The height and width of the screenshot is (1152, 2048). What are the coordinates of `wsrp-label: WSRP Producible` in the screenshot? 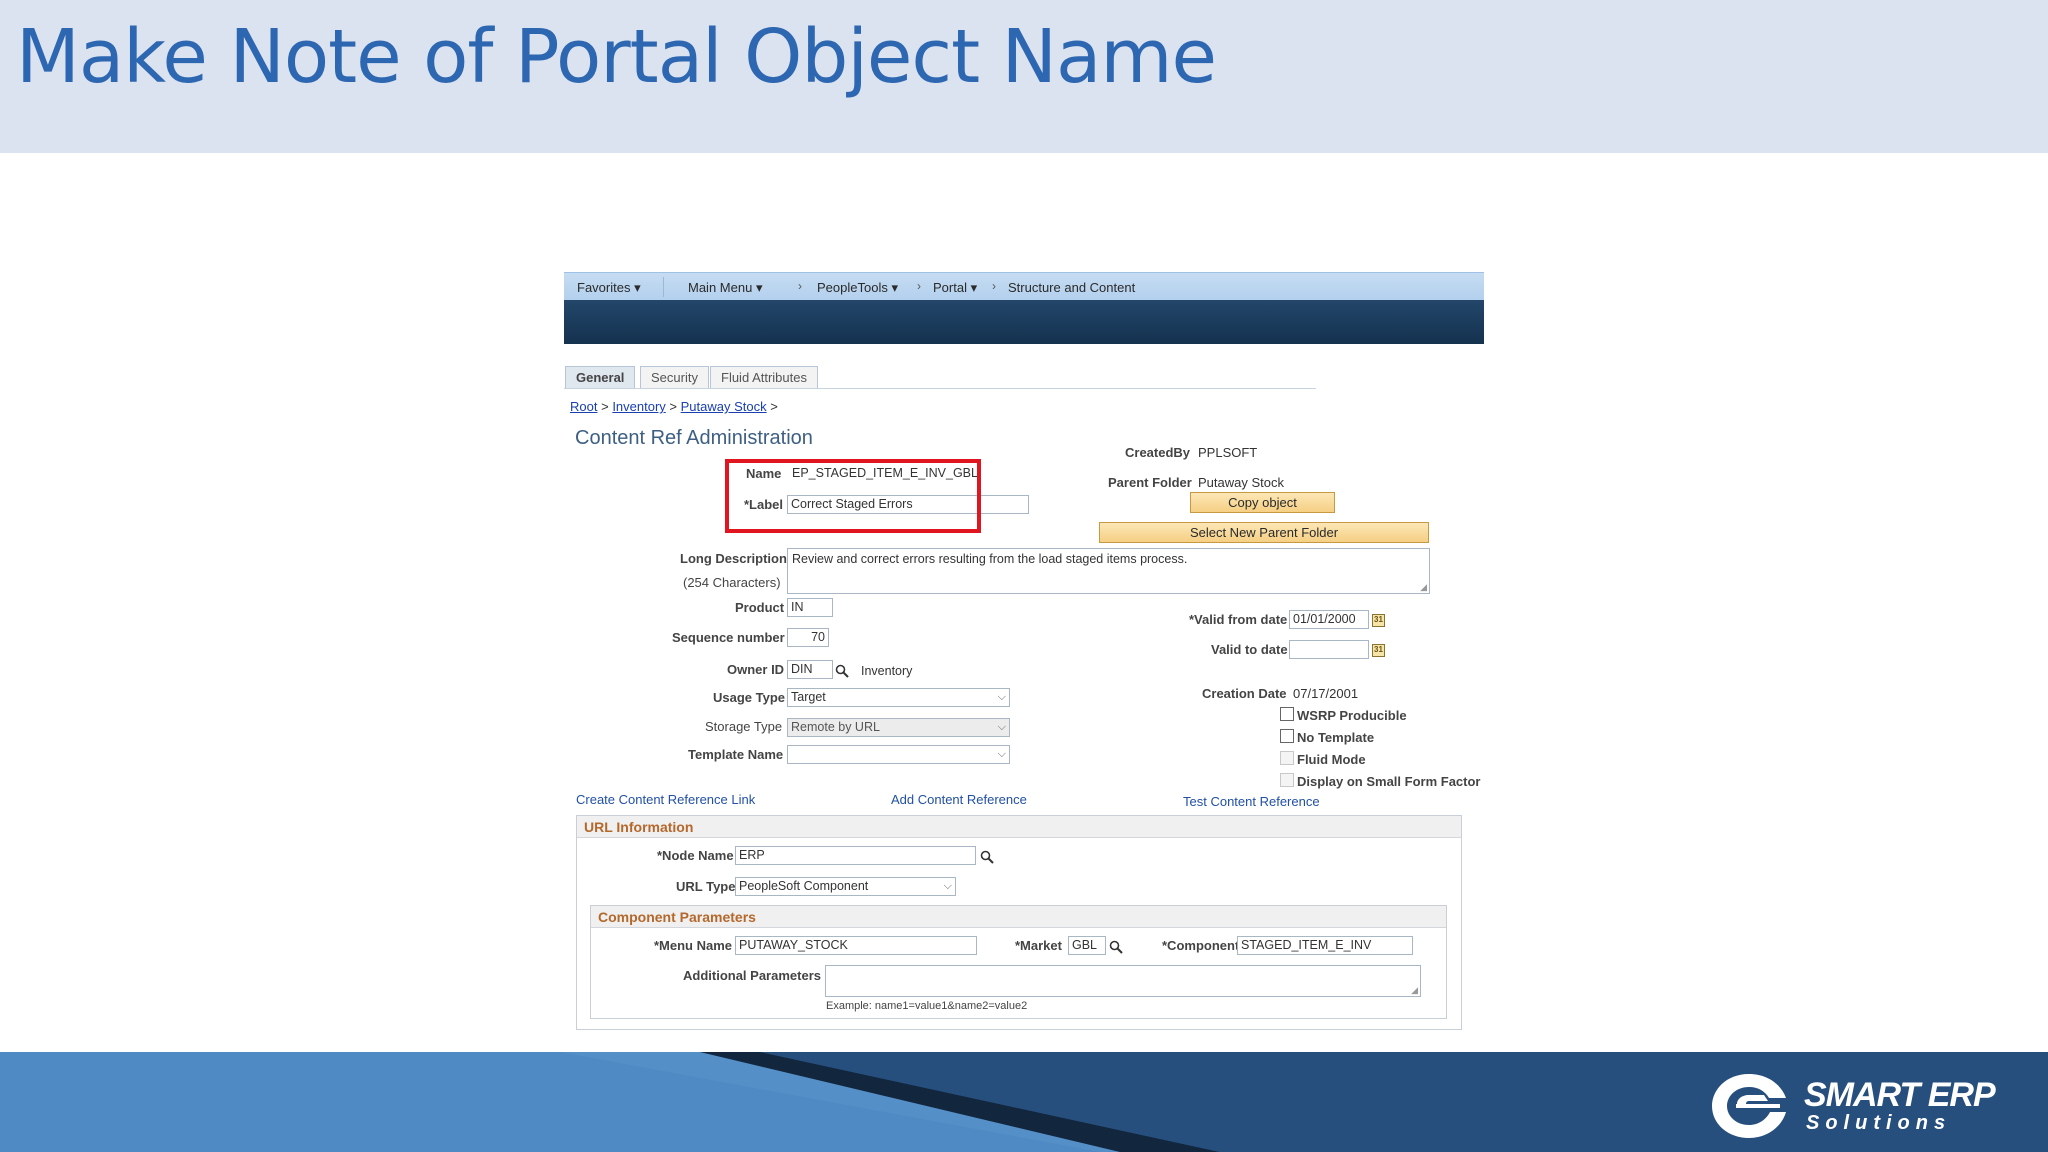 It's located at (1352, 715).